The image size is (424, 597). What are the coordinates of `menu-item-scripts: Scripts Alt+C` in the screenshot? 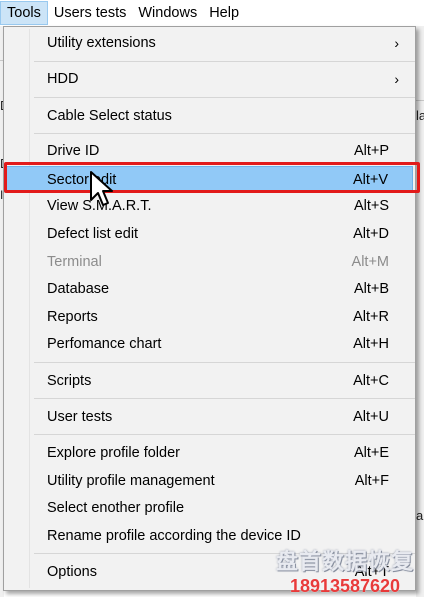 It's located at (209, 381).